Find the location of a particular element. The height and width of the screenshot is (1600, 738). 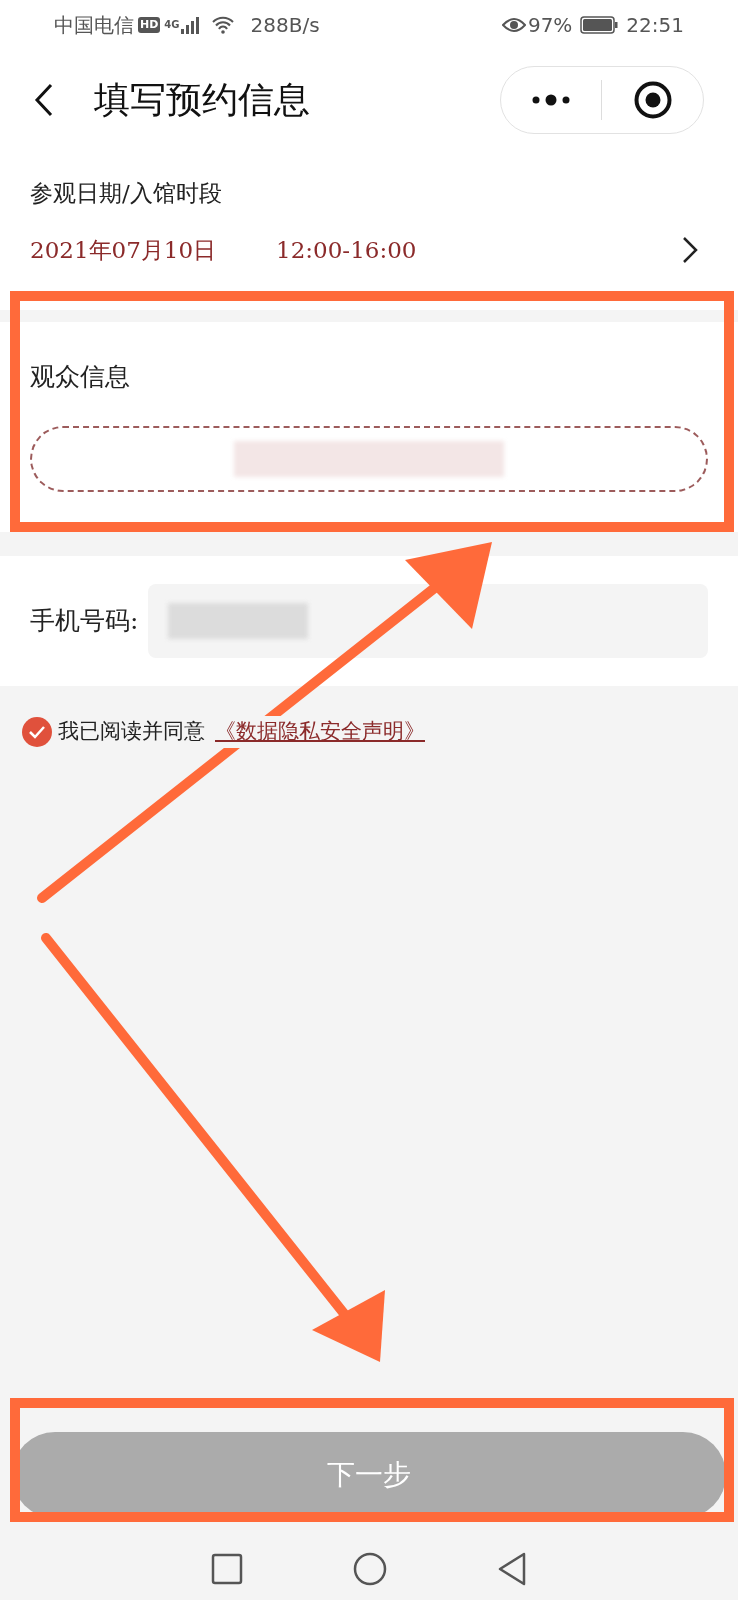

visit-date: 2021年07月10日 is located at coordinates (123, 250).